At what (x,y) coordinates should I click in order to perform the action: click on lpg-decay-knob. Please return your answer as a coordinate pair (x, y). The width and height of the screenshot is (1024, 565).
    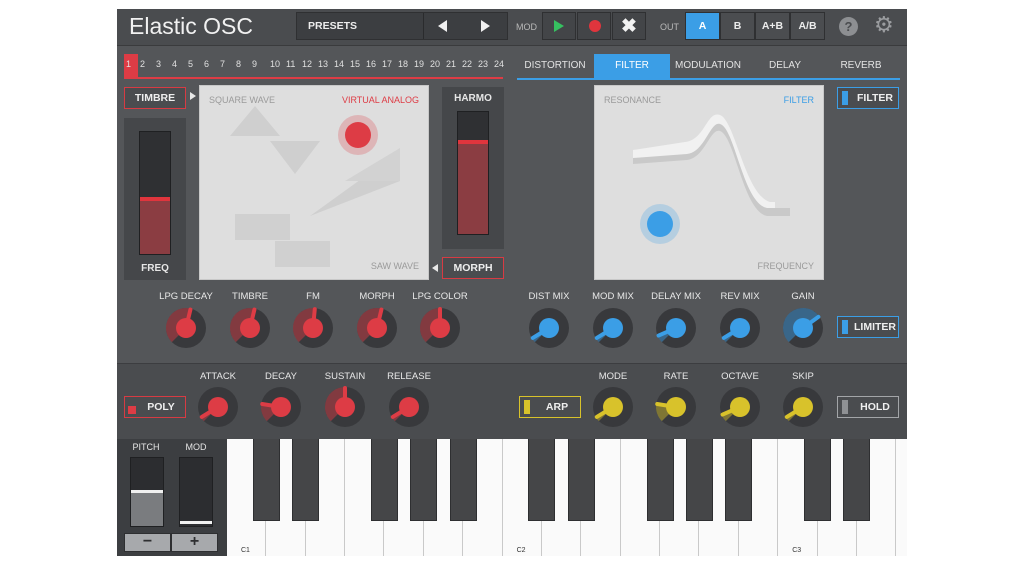
    Looking at the image, I should click on (186, 328).